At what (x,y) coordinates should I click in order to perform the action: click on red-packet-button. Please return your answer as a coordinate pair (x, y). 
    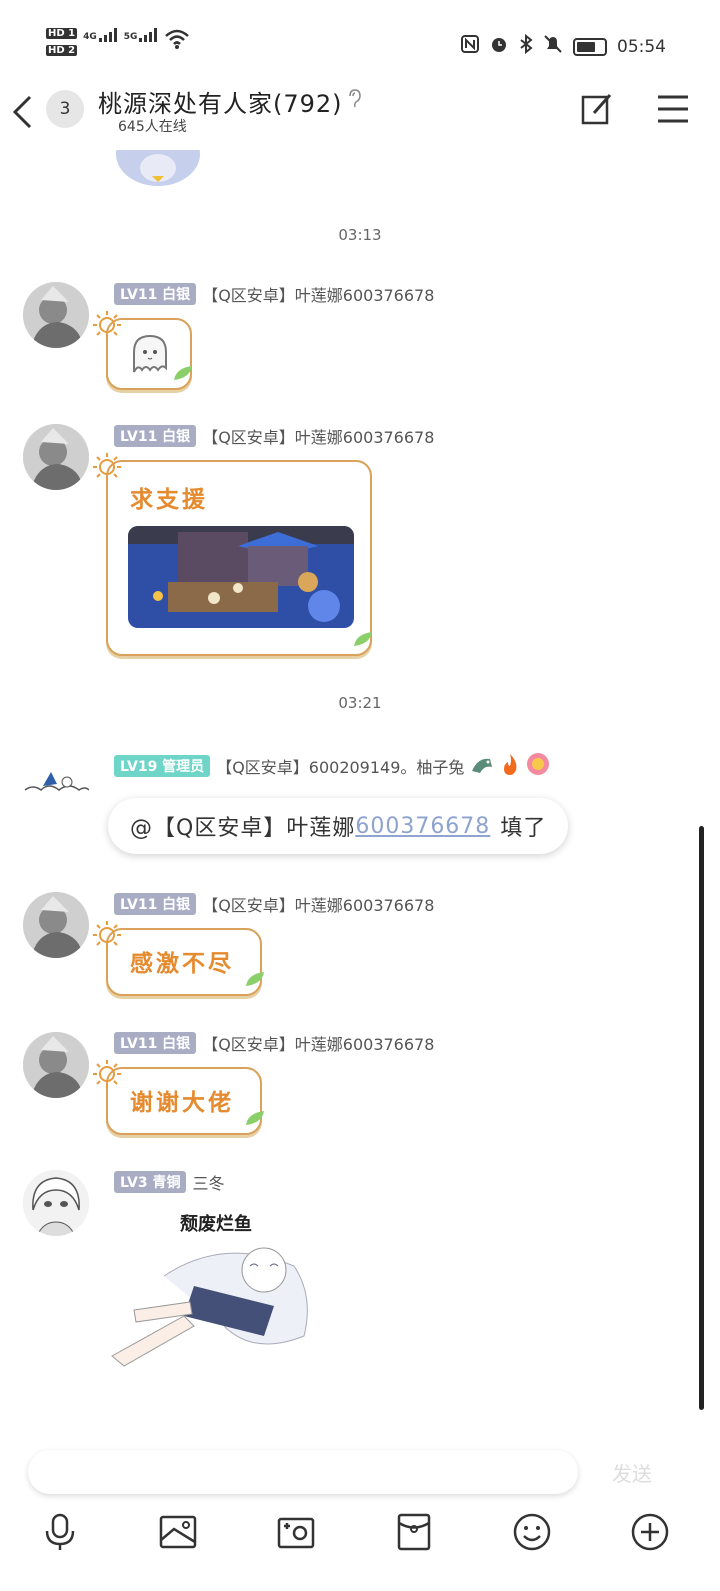
    Looking at the image, I should click on (414, 1532).